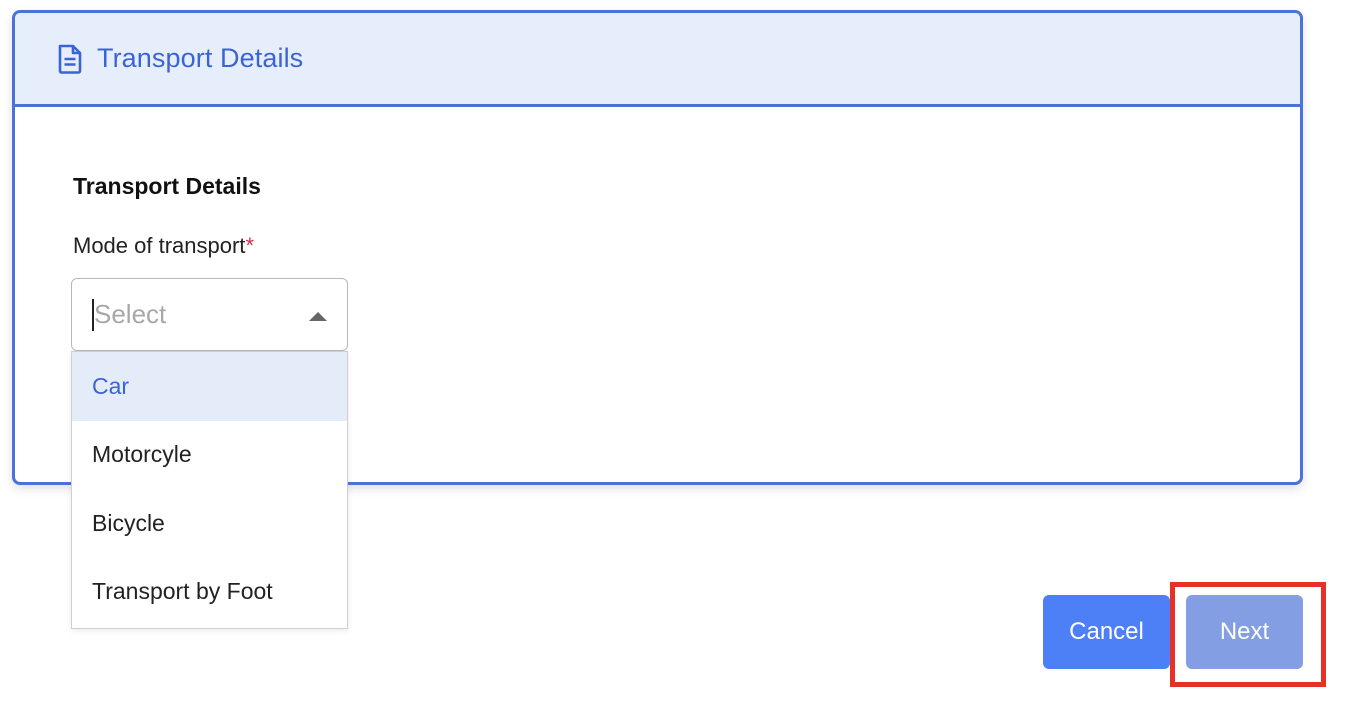 The image size is (1350, 724). I want to click on option-bicycle: Bicycle, so click(209, 523).